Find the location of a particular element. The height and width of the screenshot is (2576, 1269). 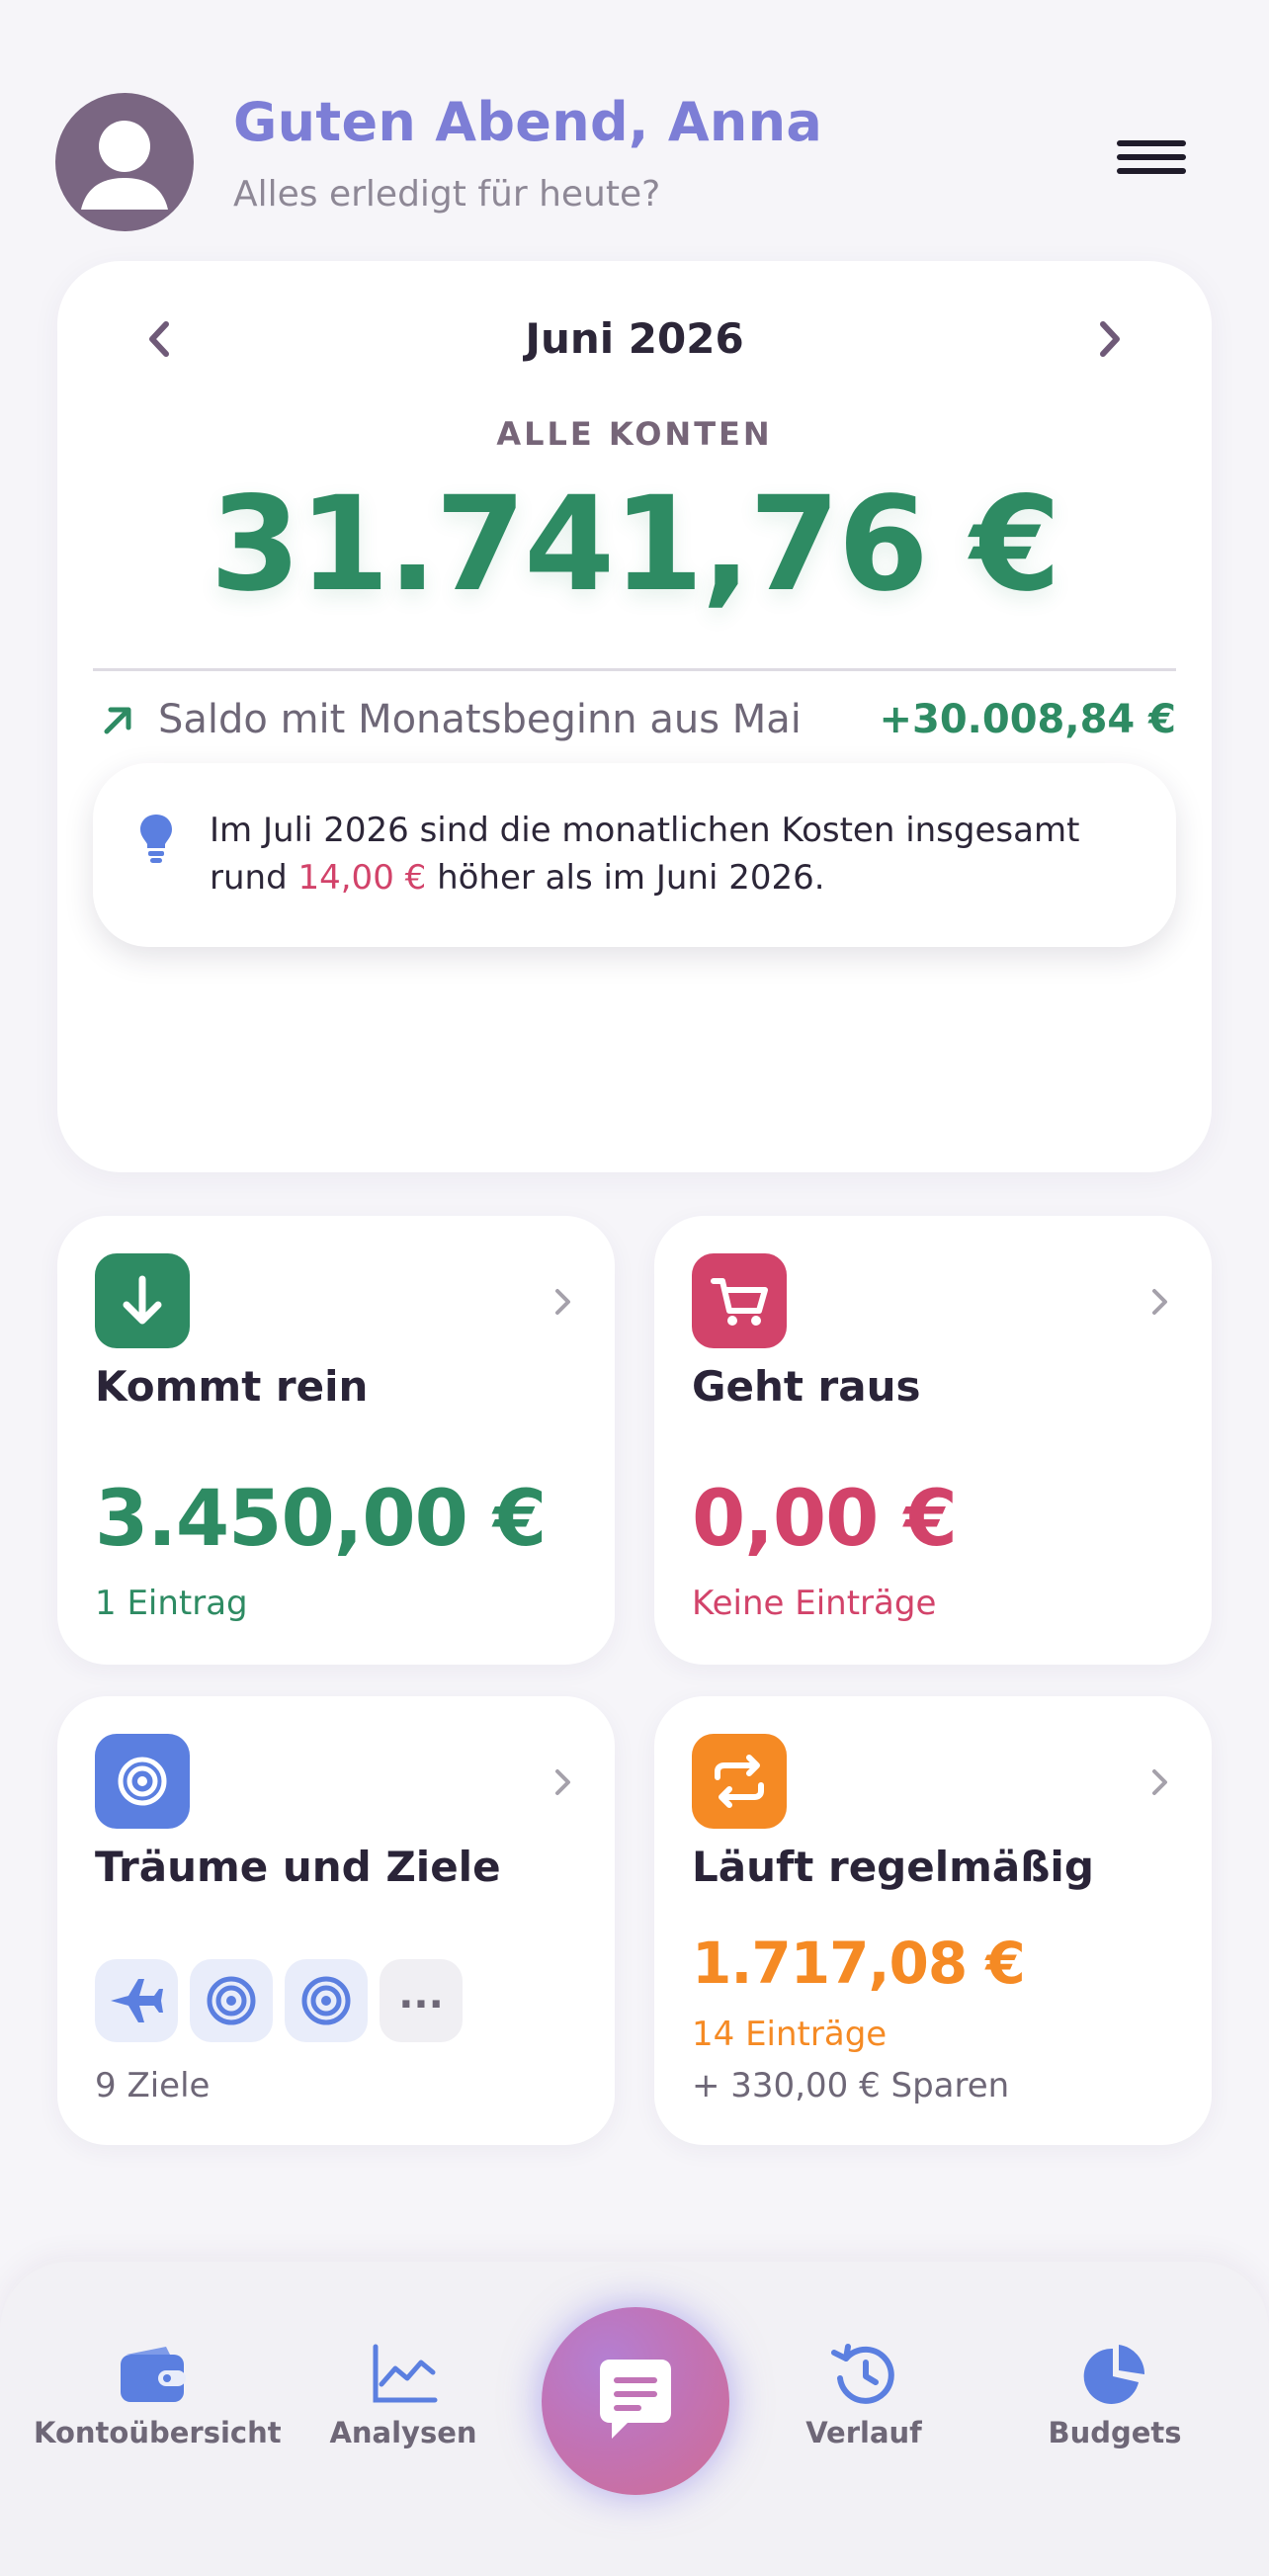

avatar is located at coordinates (124, 162).